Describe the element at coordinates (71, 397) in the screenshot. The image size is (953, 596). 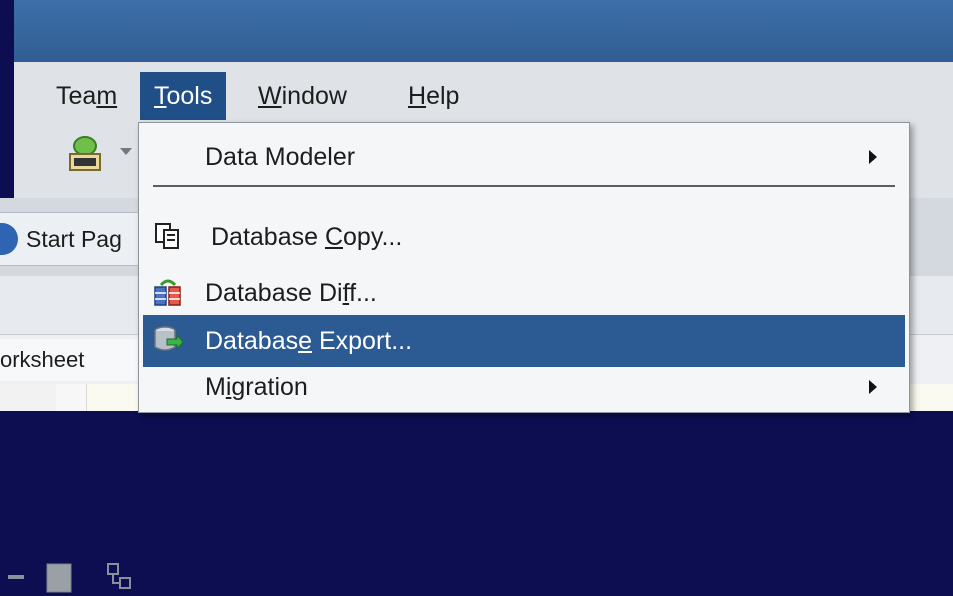
I see `editor-gutter-margin` at that location.